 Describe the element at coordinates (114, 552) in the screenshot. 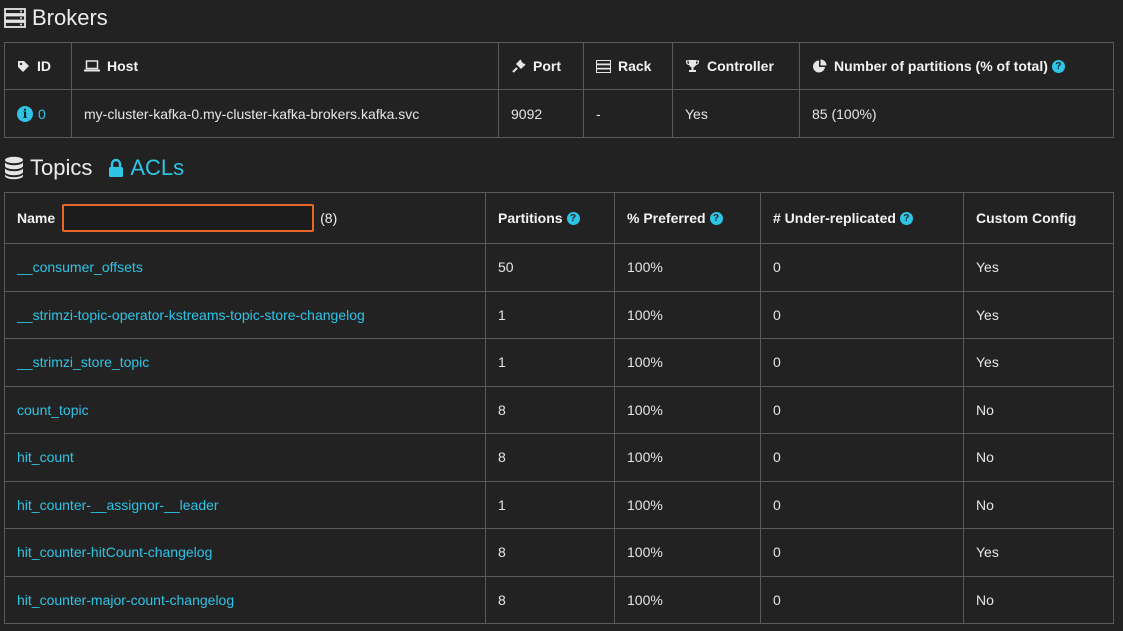

I see `topic-name-link: hit_counter-hitCount-changelog` at that location.